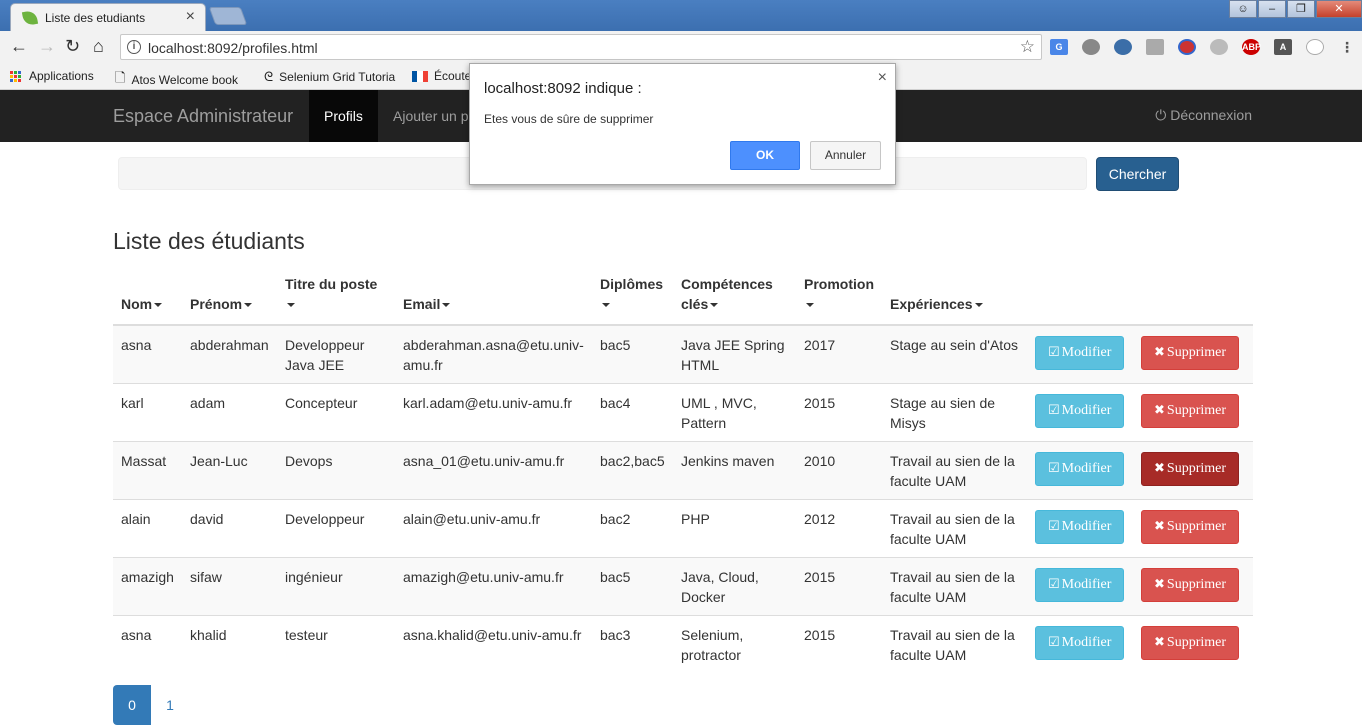 This screenshot has width=1362, height=725. I want to click on col-titre: Titre du poste, so click(336, 299).